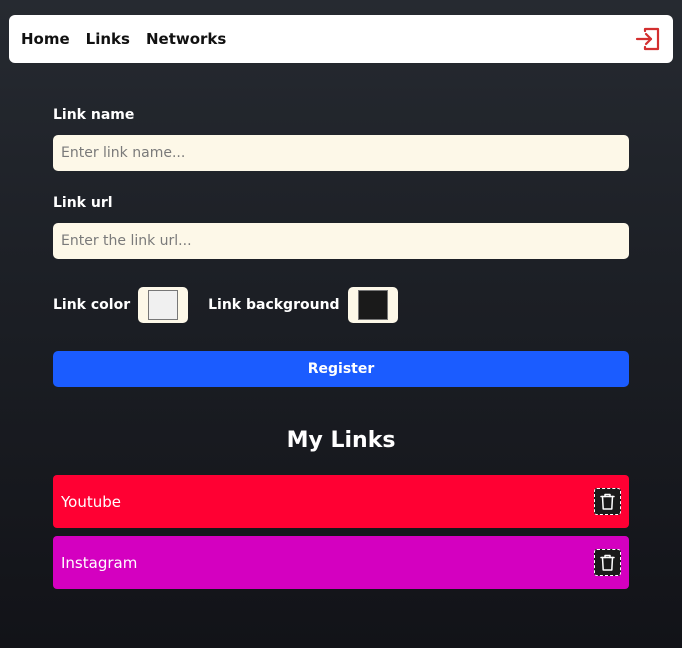 This screenshot has width=682, height=648. What do you see at coordinates (92, 305) in the screenshot?
I see `link-color-label: Link color` at bounding box center [92, 305].